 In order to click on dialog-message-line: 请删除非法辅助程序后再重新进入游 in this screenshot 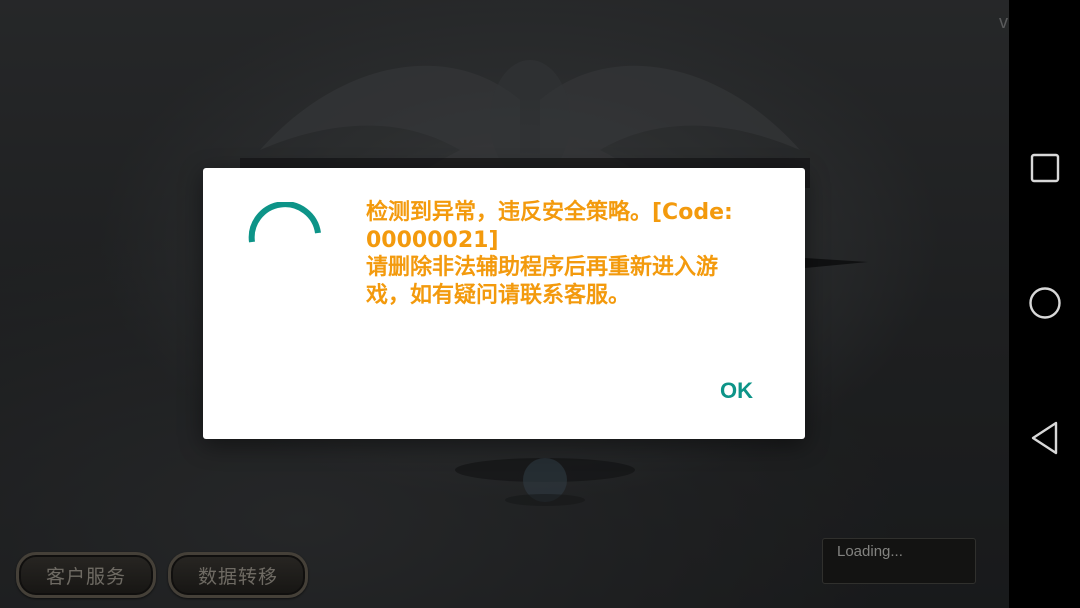, I will do `click(542, 267)`.